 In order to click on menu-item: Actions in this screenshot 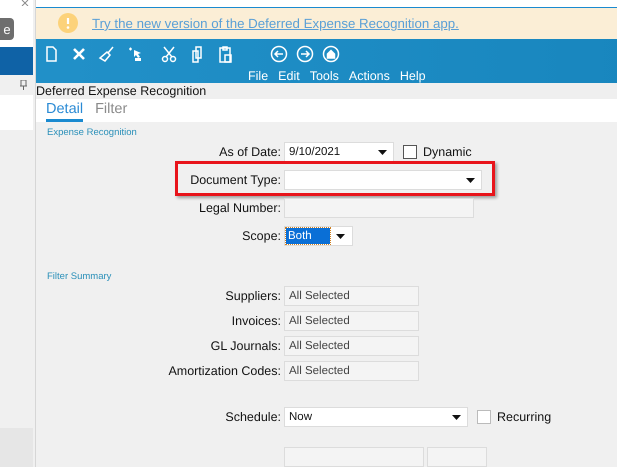, I will do `click(369, 75)`.